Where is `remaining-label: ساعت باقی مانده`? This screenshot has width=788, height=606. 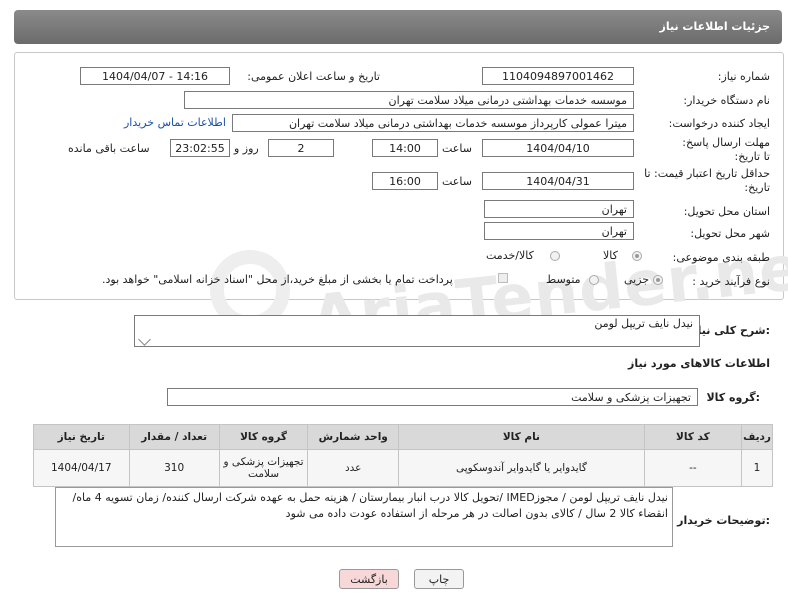 remaining-label: ساعت باقی مانده is located at coordinates (109, 148).